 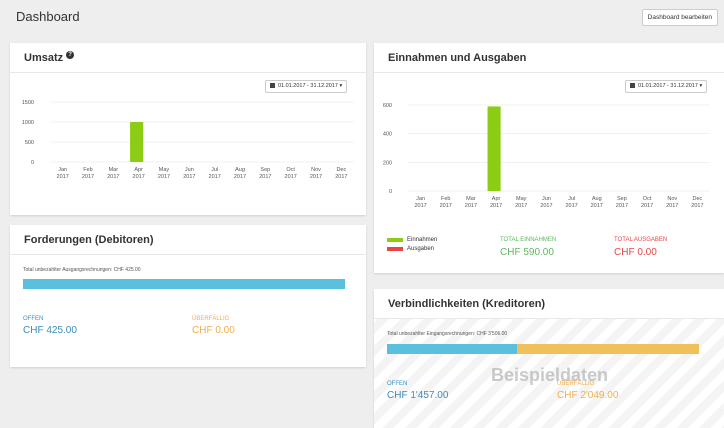 I want to click on verbindlichkeiten-overdue-value: CHF 2'049.00, so click(x=588, y=395).